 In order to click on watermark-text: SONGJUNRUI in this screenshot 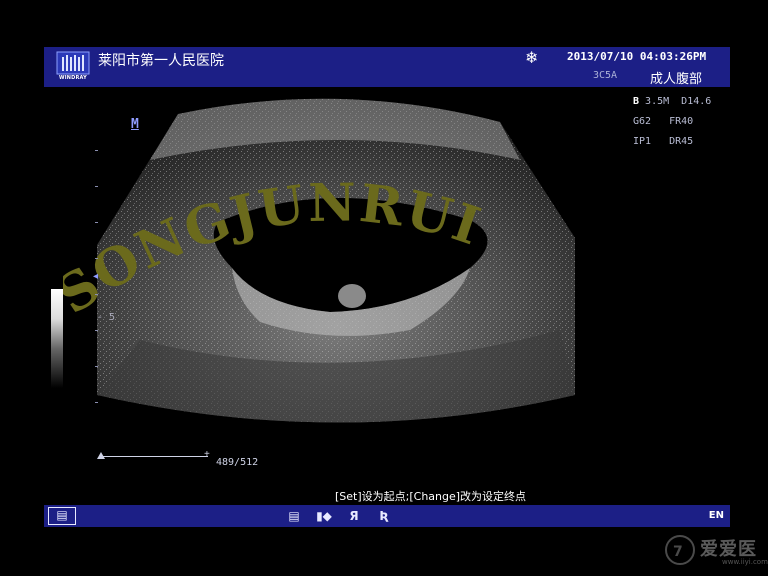, I will do `click(276, 249)`.